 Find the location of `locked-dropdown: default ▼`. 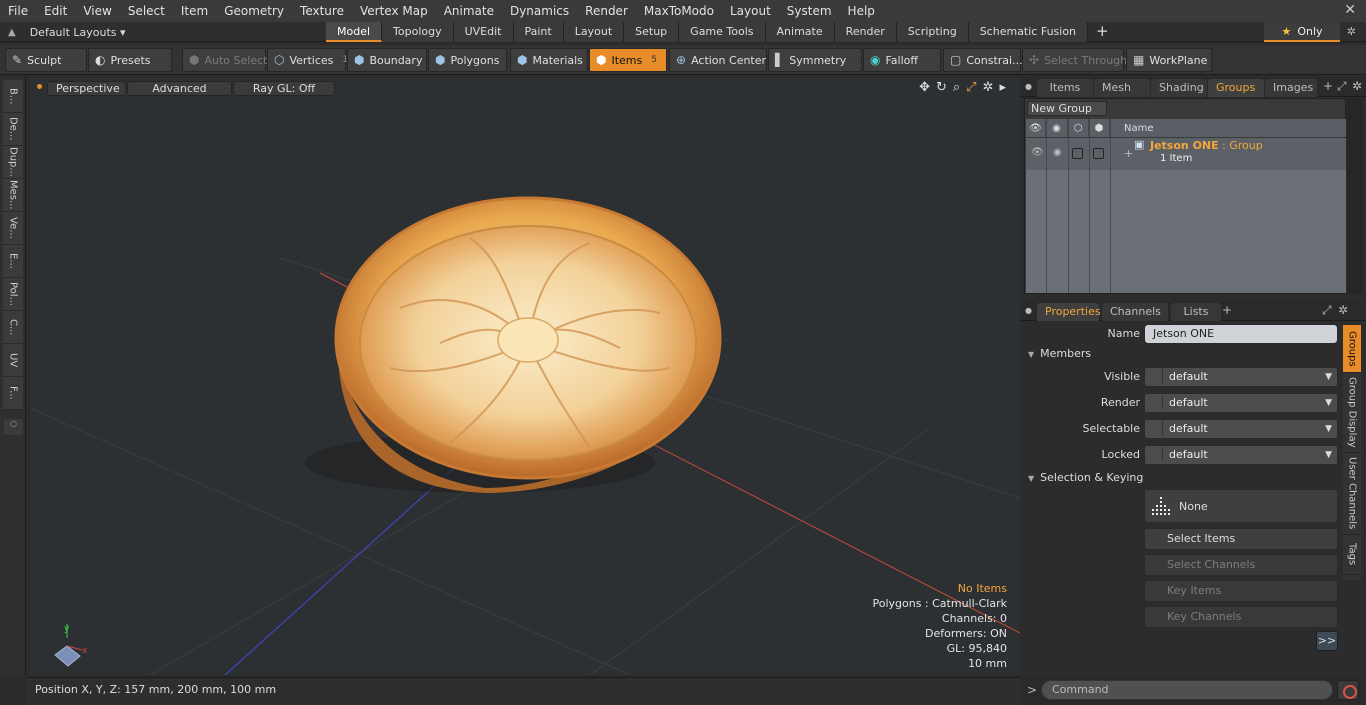

locked-dropdown: default ▼ is located at coordinates (1241, 455).